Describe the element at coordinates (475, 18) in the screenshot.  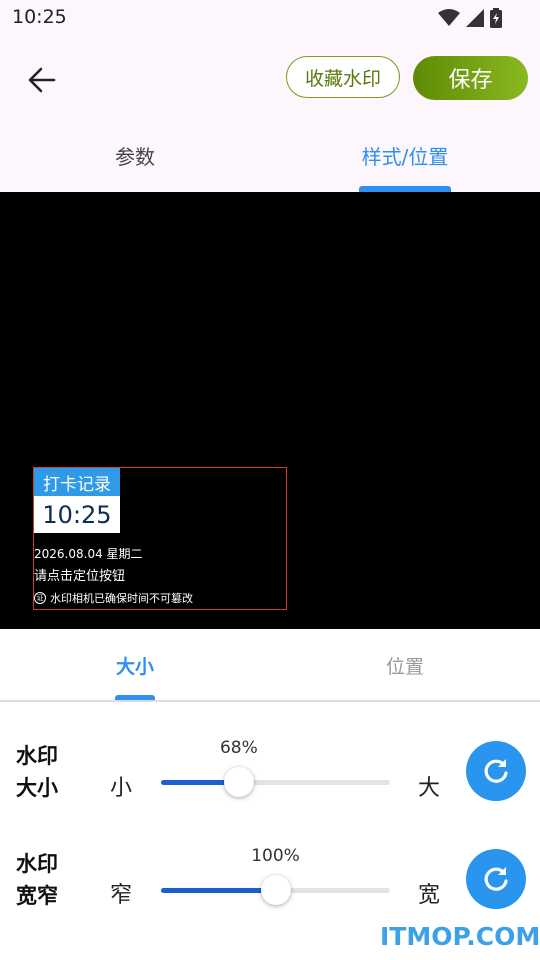
I see `signal-icon` at that location.